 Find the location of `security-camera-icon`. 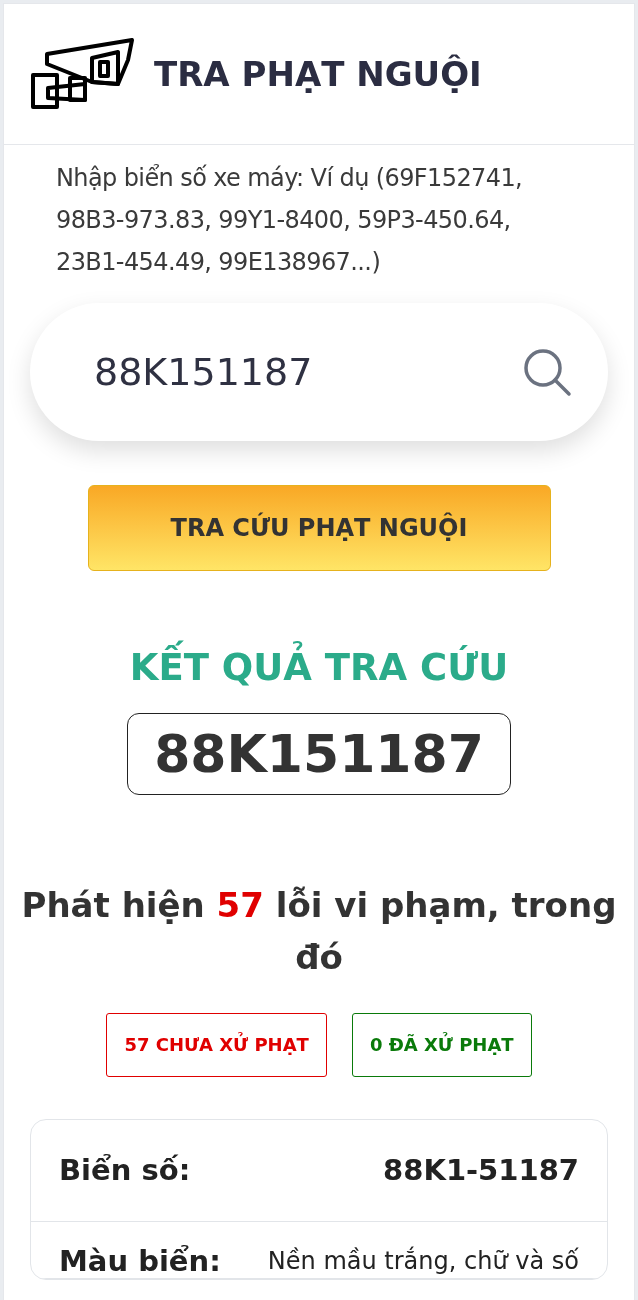

security-camera-icon is located at coordinates (83, 74).